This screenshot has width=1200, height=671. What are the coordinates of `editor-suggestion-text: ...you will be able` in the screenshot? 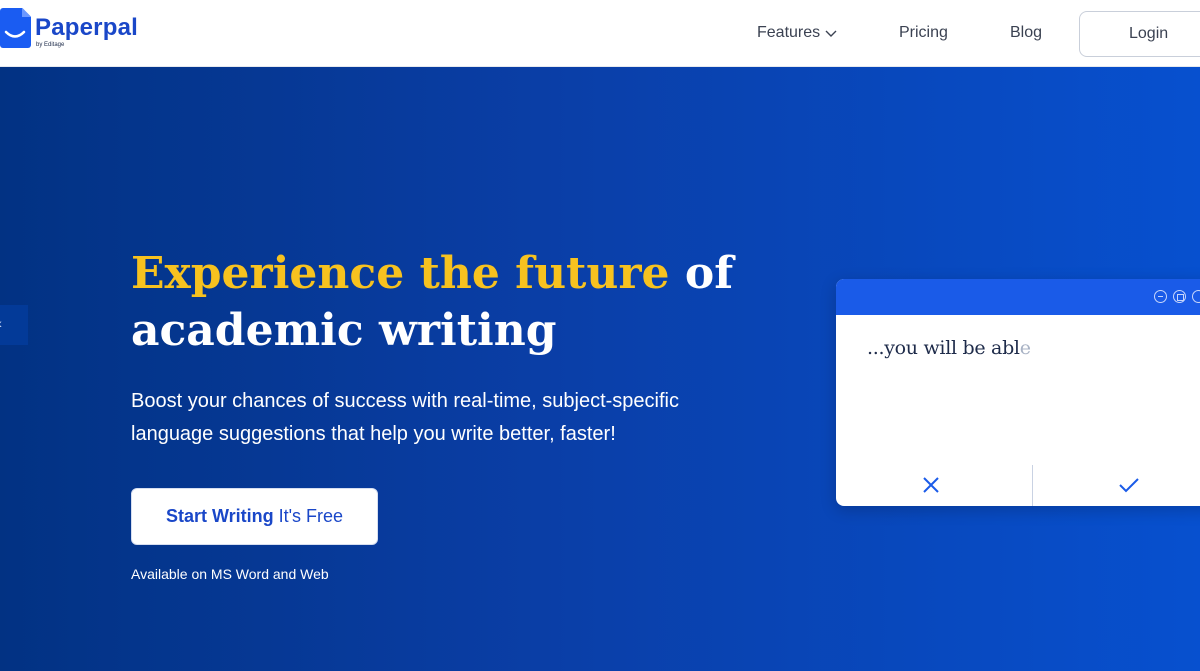 It's located at (949, 348).